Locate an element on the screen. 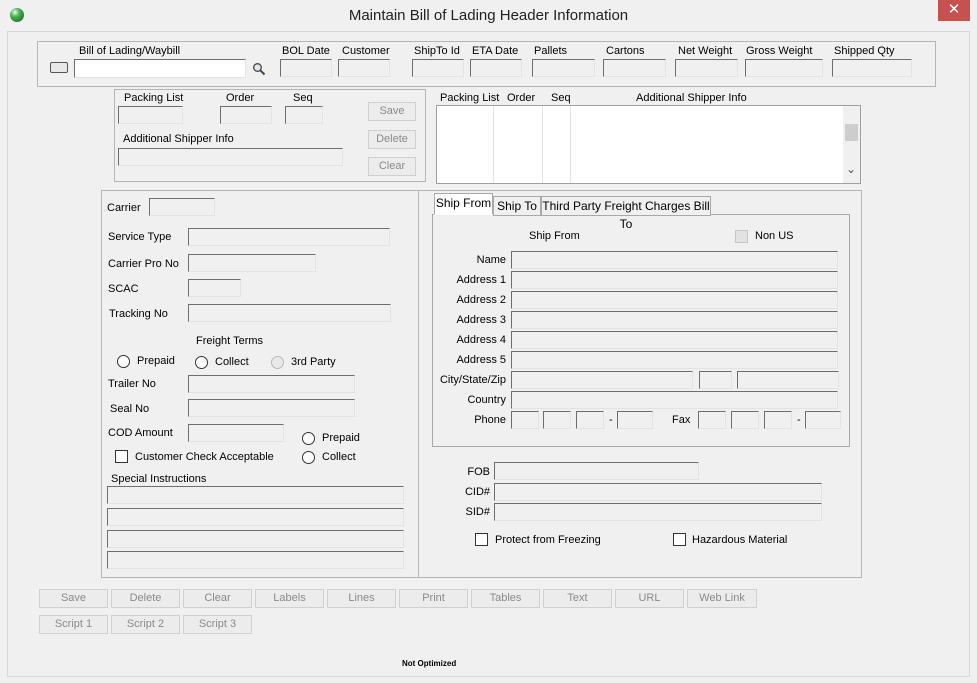 This screenshot has height=683, width=977. hazardous-label: Hazardous Material is located at coordinates (740, 540).